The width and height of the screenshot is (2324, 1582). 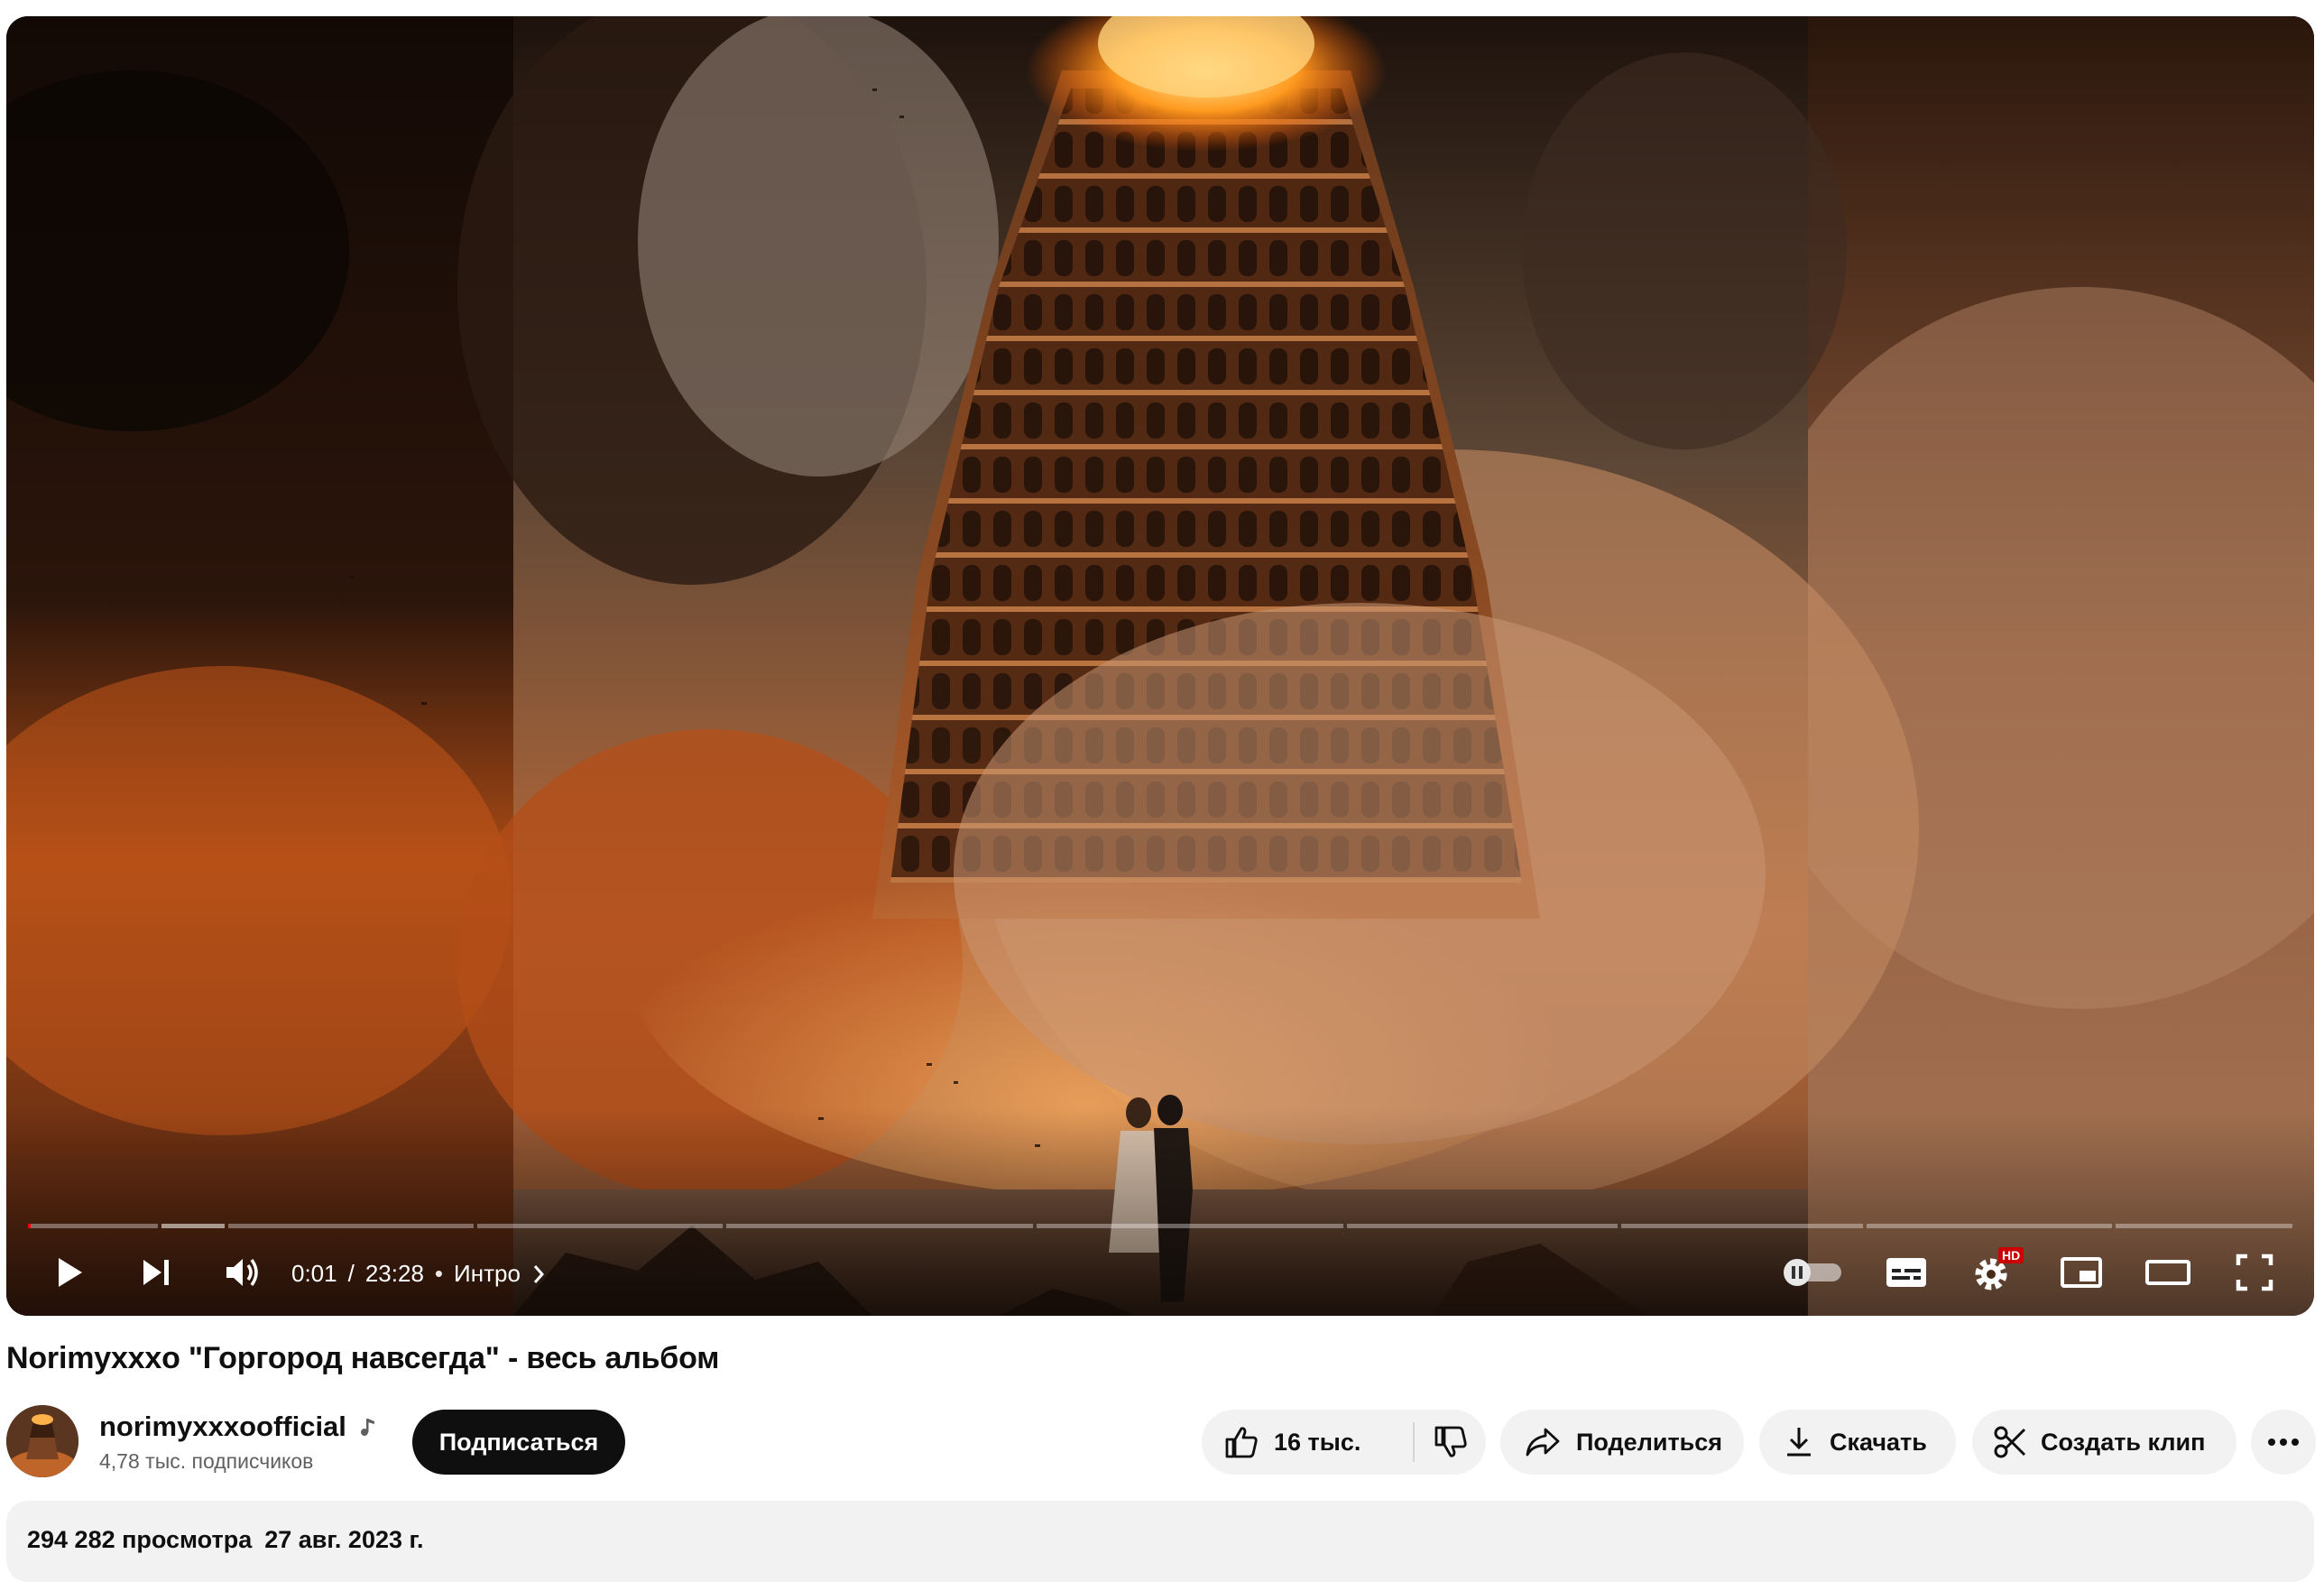 What do you see at coordinates (2011, 1255) in the screenshot?
I see `hd-badge: HD` at bounding box center [2011, 1255].